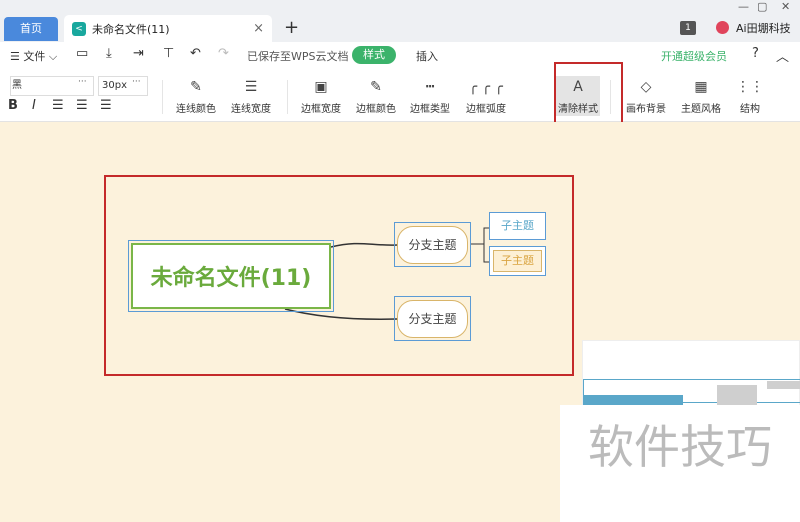 This screenshot has height=522, width=800. Describe the element at coordinates (633, 400) in the screenshot. I see `minimap-bar` at that location.